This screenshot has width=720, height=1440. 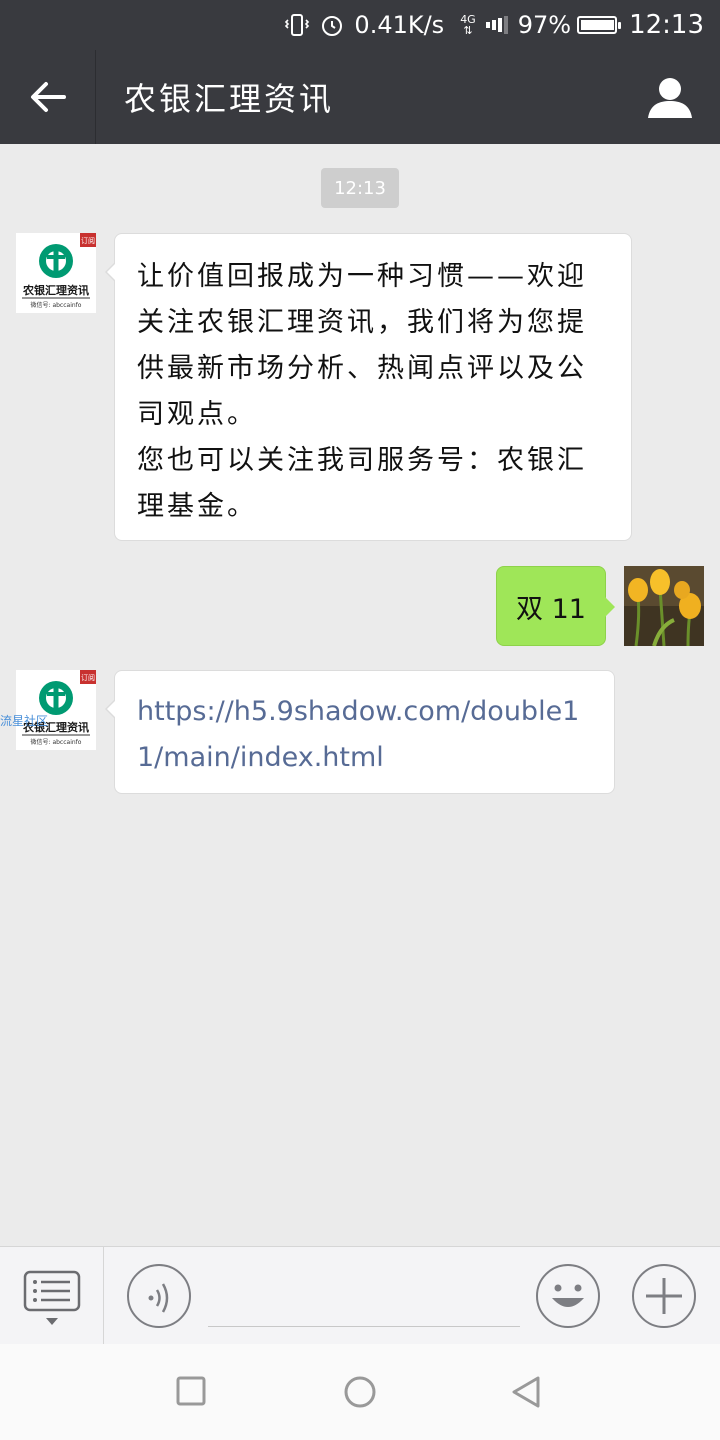 What do you see at coordinates (496, 25) in the screenshot?
I see `signal-icon` at bounding box center [496, 25].